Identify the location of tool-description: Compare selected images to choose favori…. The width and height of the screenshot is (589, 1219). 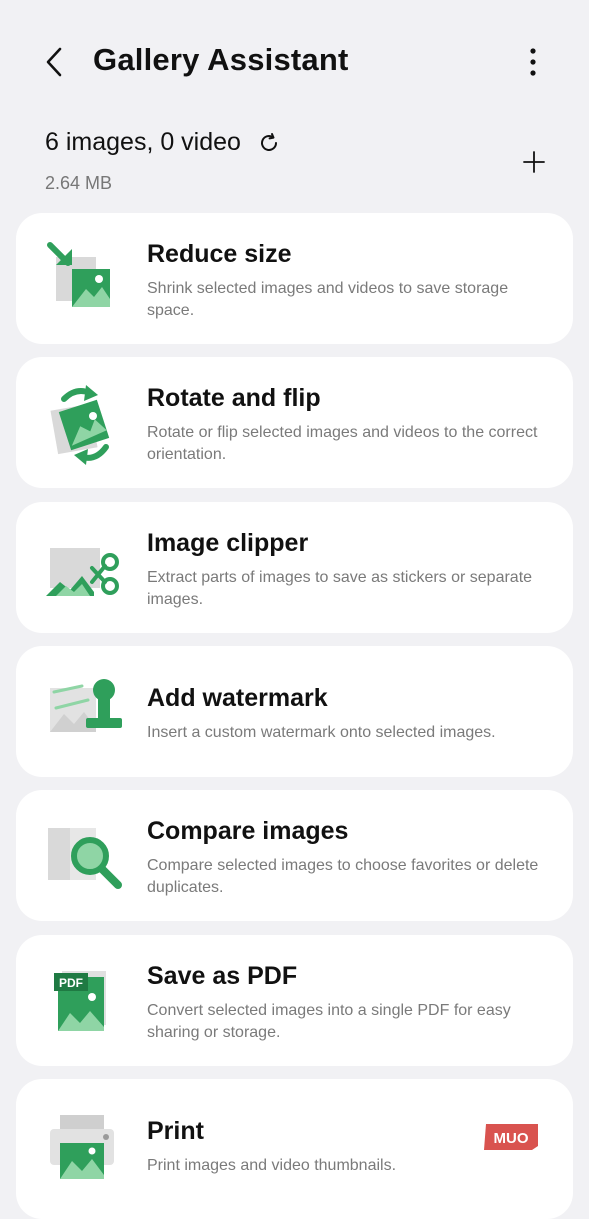
(343, 876).